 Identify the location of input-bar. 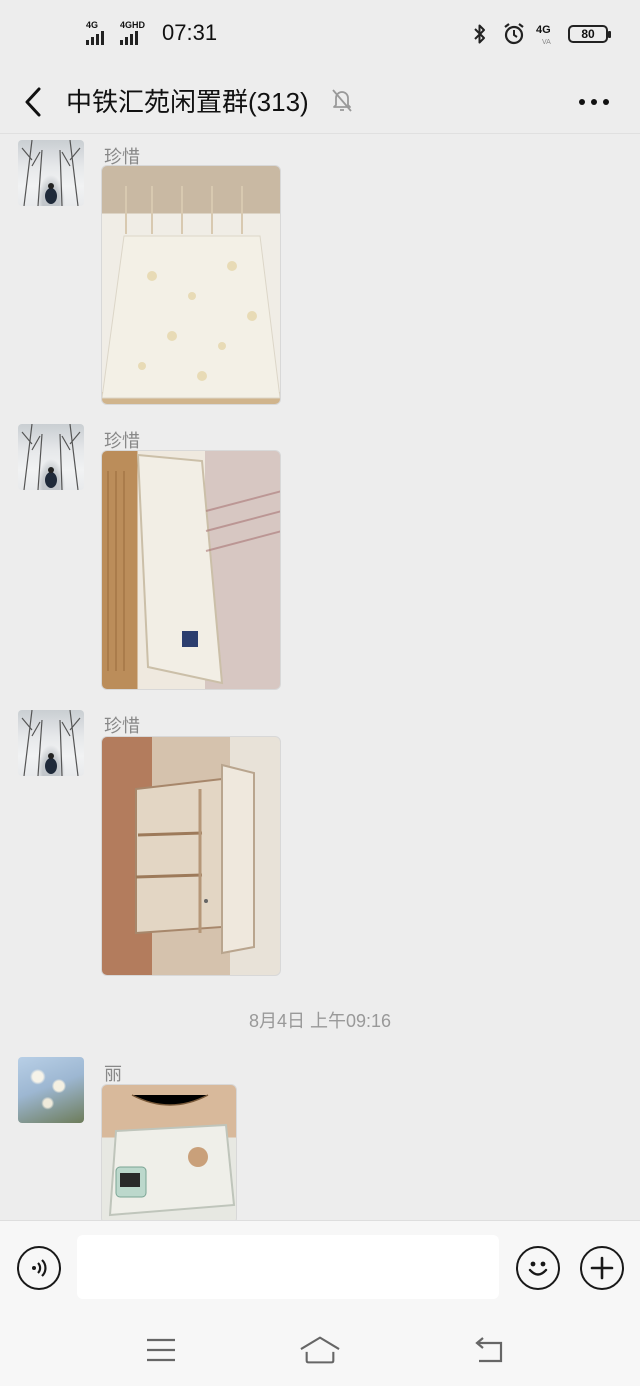
(320, 1267).